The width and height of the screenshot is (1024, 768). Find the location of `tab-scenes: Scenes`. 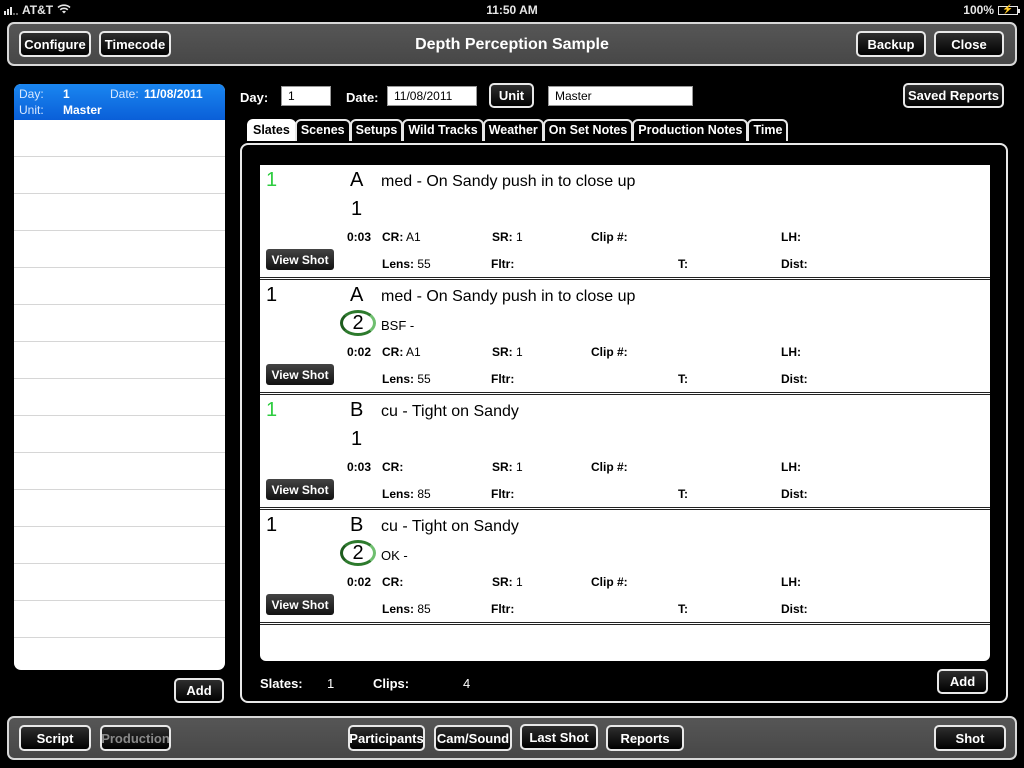

tab-scenes: Scenes is located at coordinates (322, 130).